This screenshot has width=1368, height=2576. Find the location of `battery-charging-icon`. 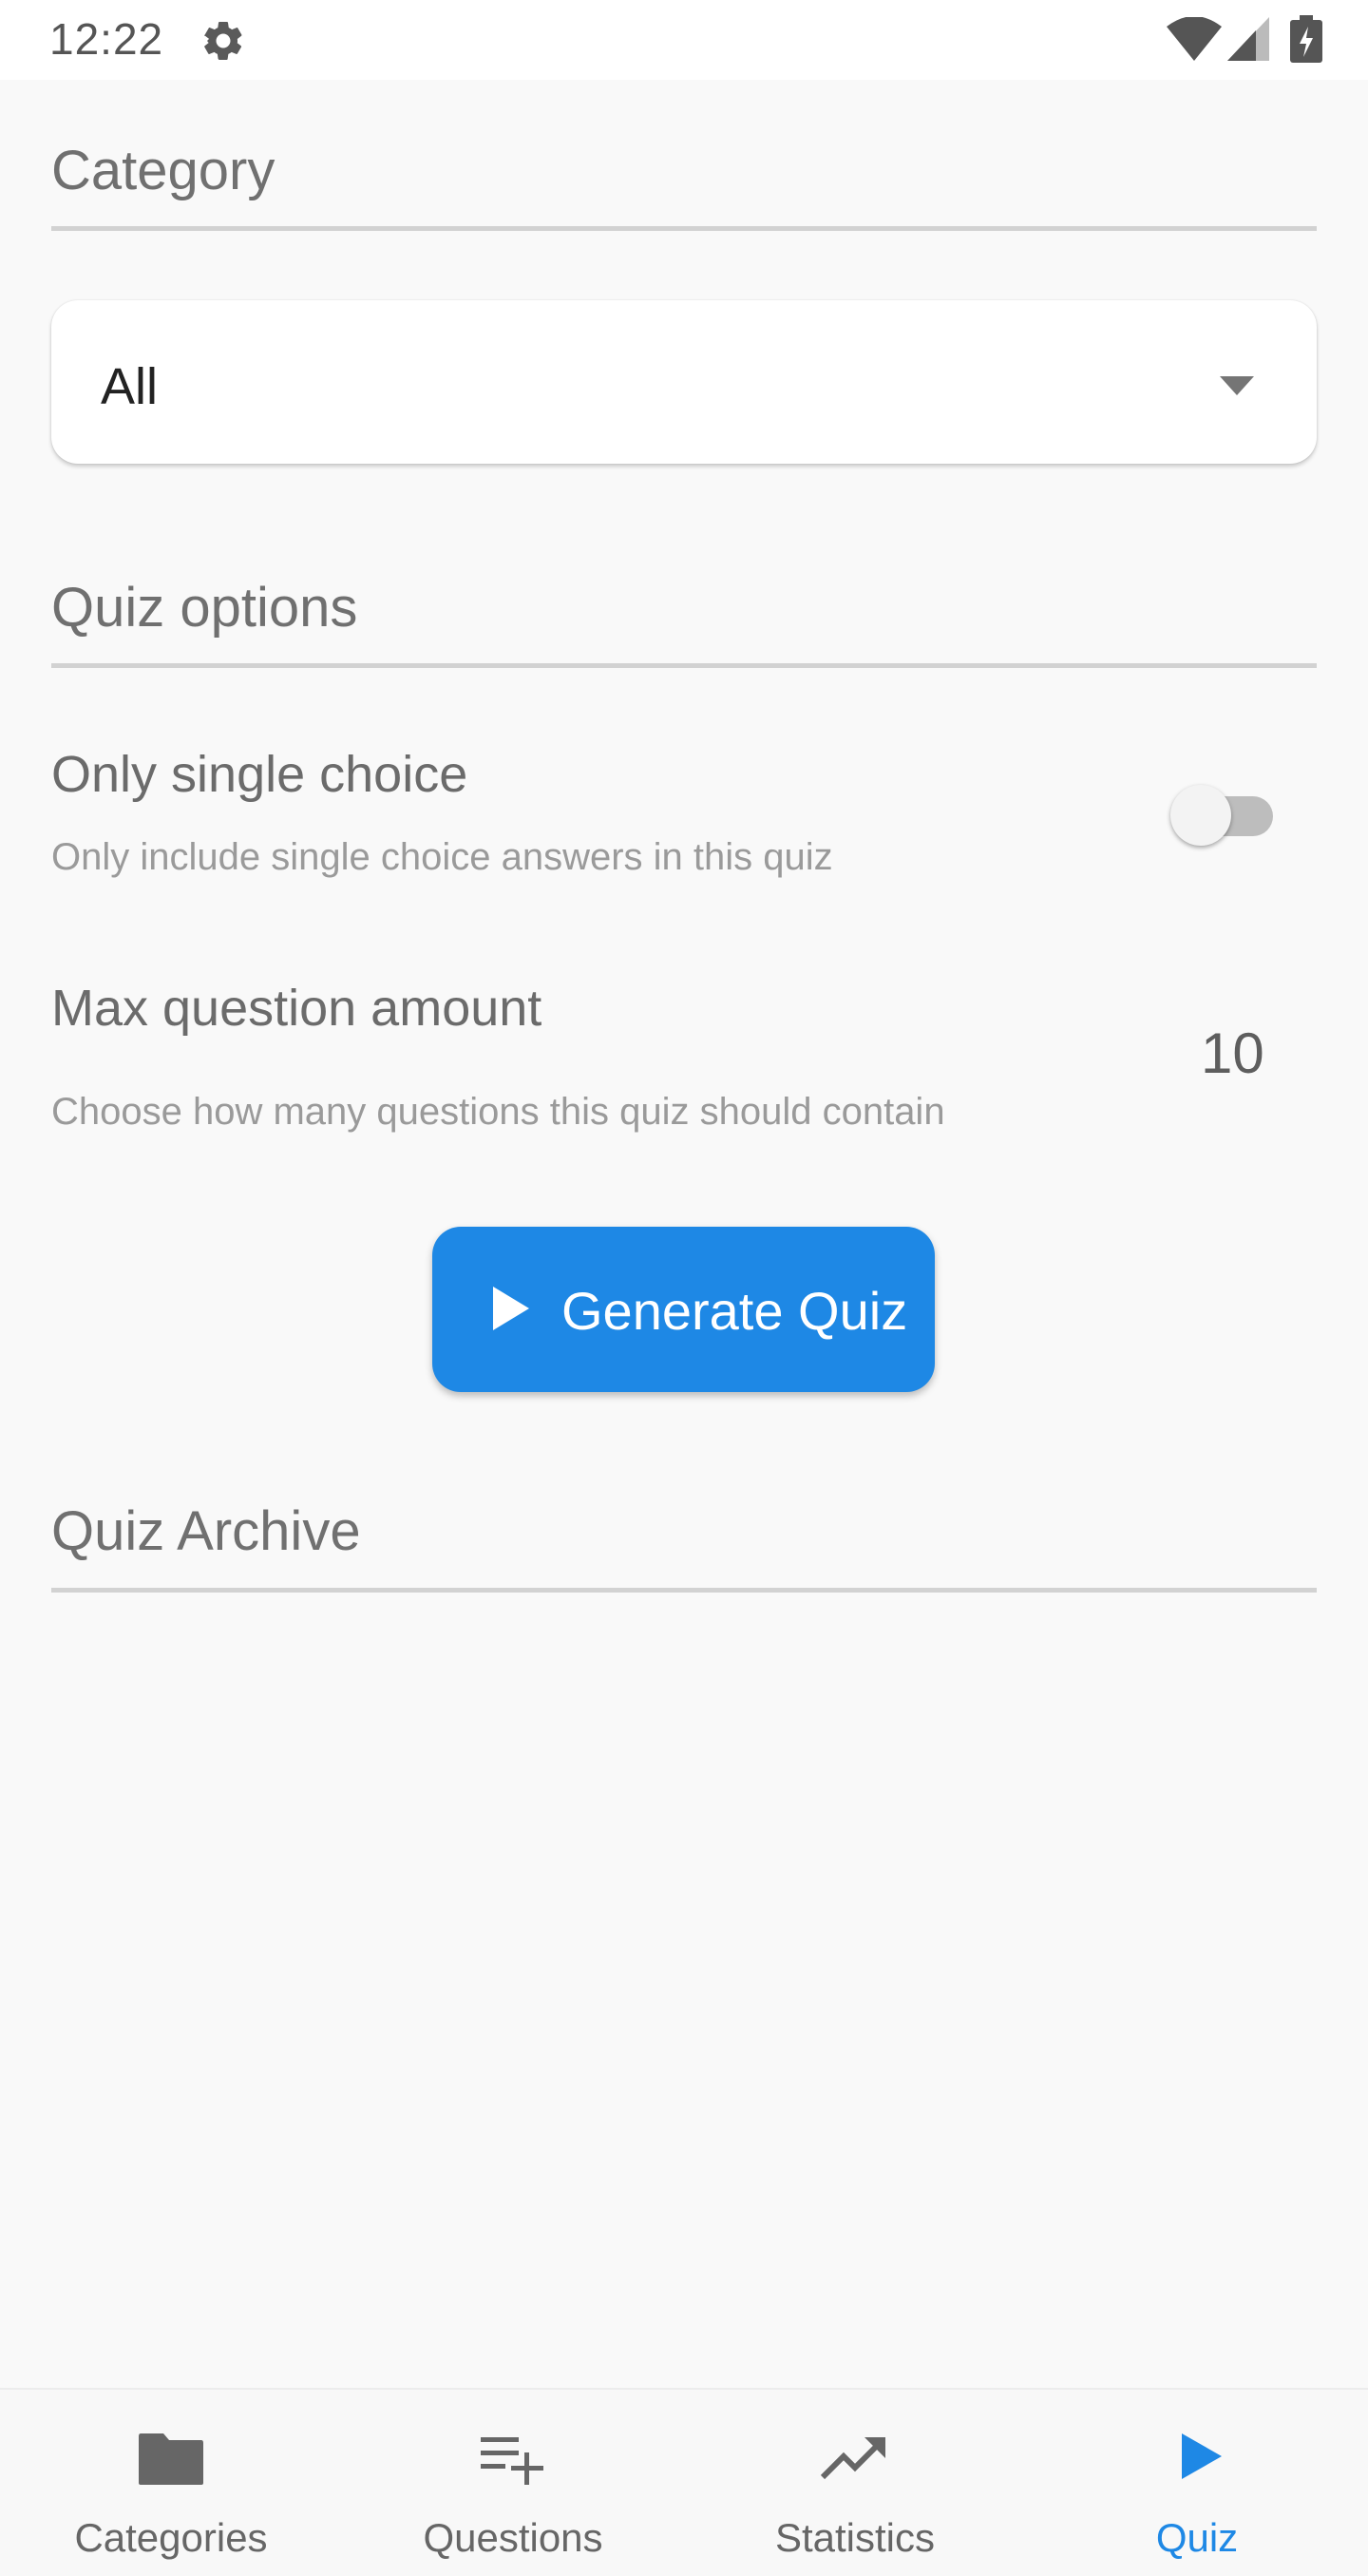

battery-charging-icon is located at coordinates (1306, 39).